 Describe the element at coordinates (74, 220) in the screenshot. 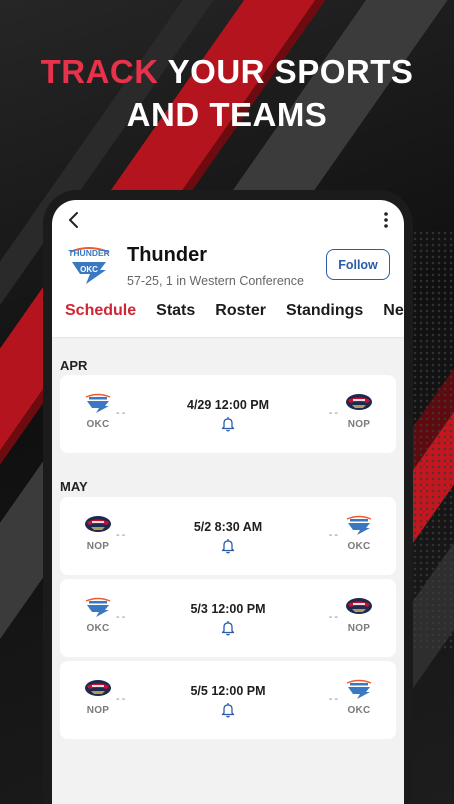

I see `chevron-left-icon` at that location.